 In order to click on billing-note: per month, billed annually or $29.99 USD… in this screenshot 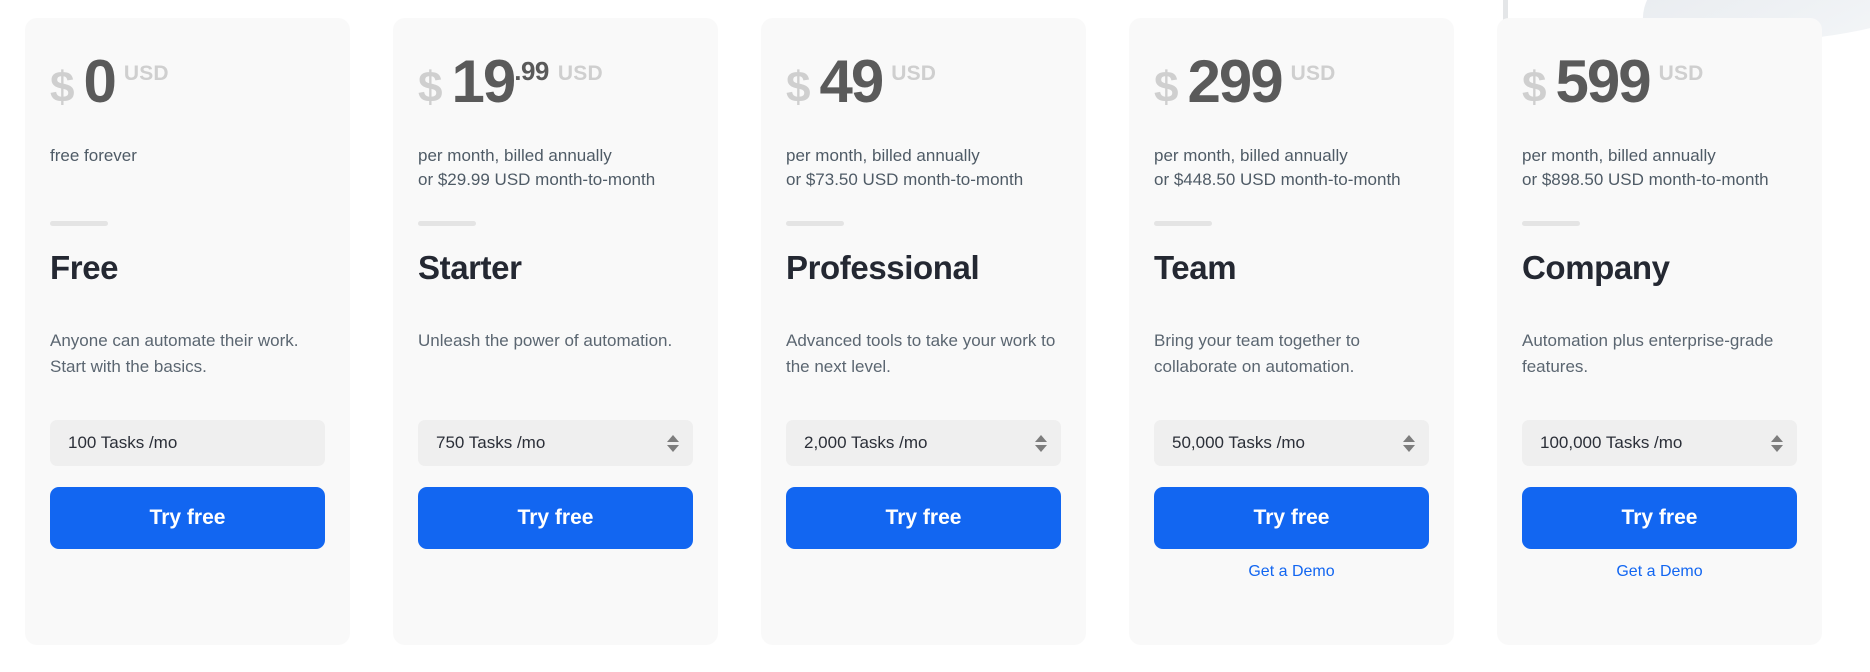, I will do `click(555, 168)`.